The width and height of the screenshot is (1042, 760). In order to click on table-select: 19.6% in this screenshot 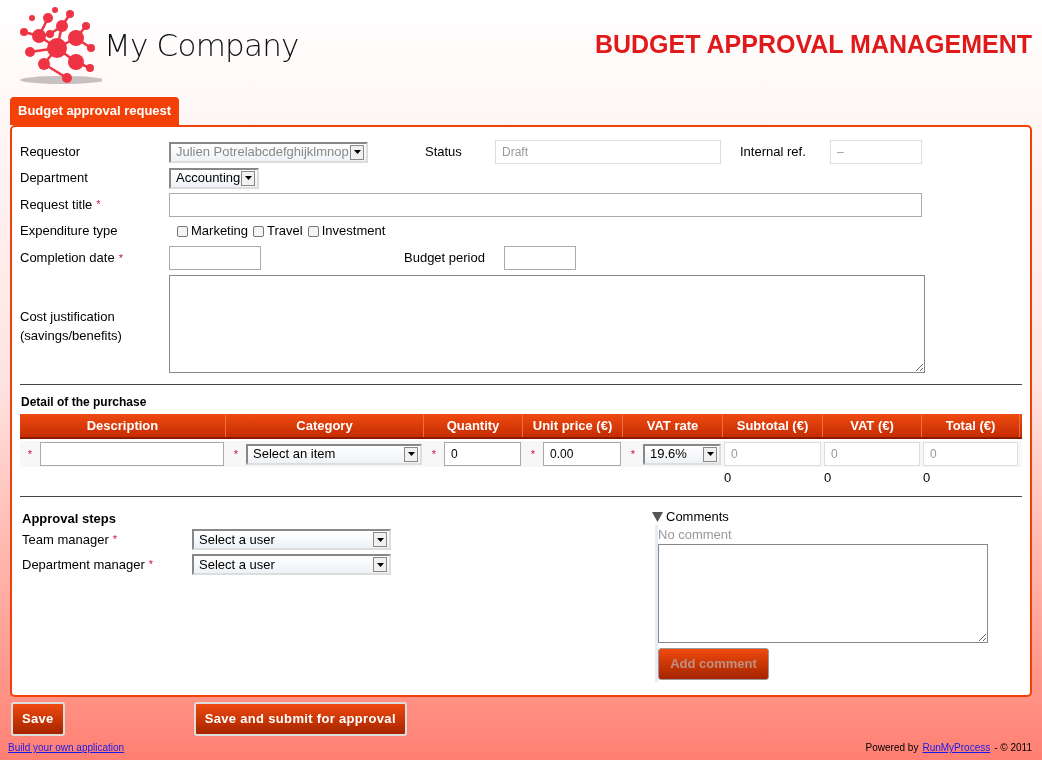, I will do `click(682, 454)`.